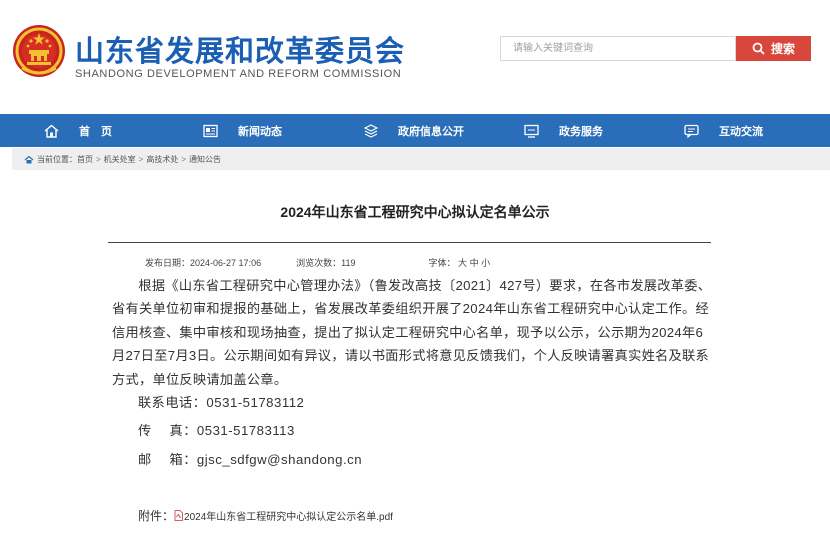 This screenshot has width=830, height=546. Describe the element at coordinates (168, 263) in the screenshot. I see `publish-date-label: 发布日期：` at that location.